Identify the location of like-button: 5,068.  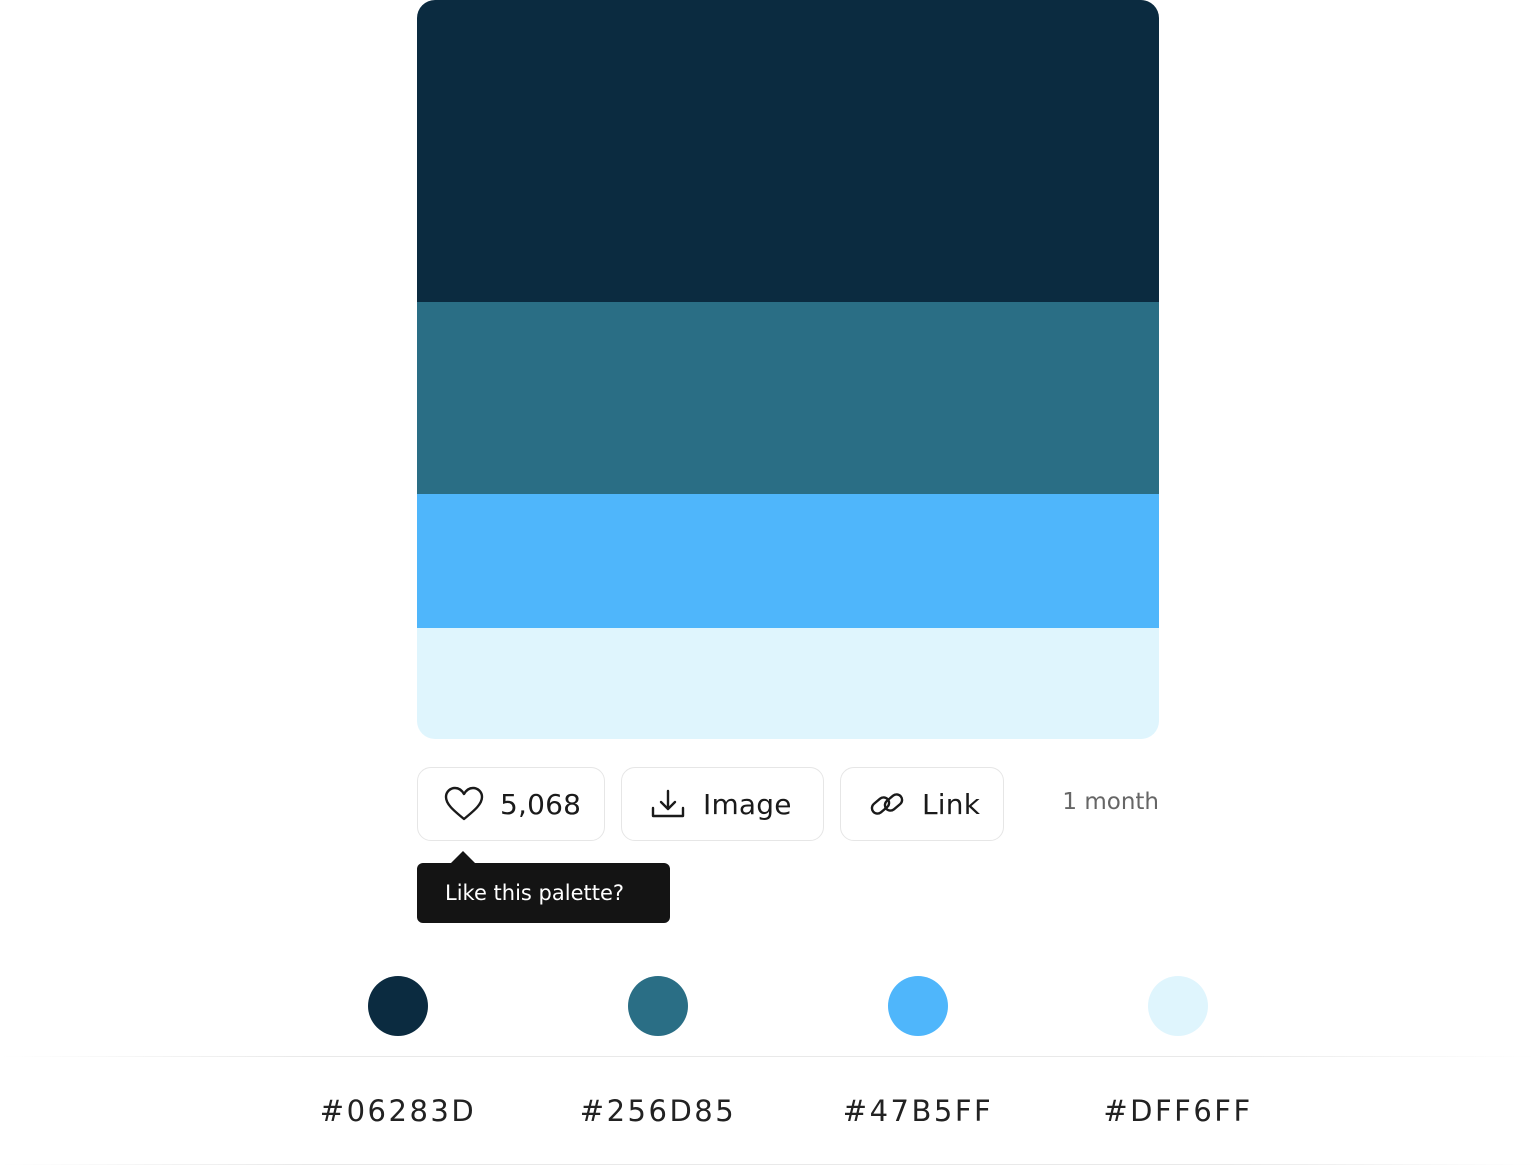
(511, 804).